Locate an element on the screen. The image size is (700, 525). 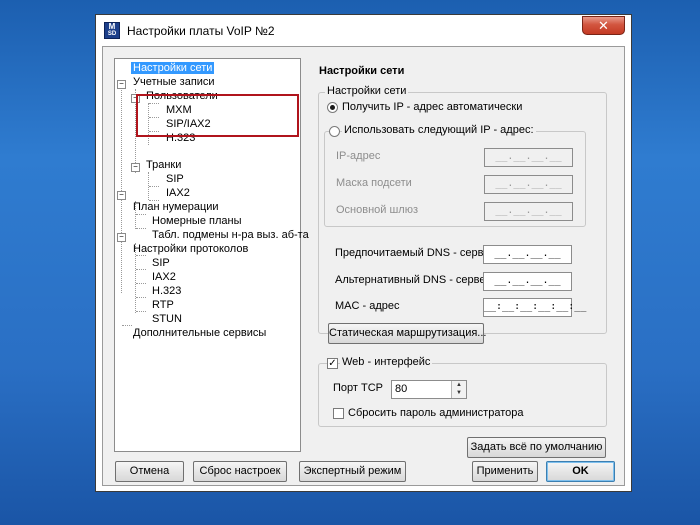
subnet-mask-label: Маска подсети is located at coordinates (374, 183).